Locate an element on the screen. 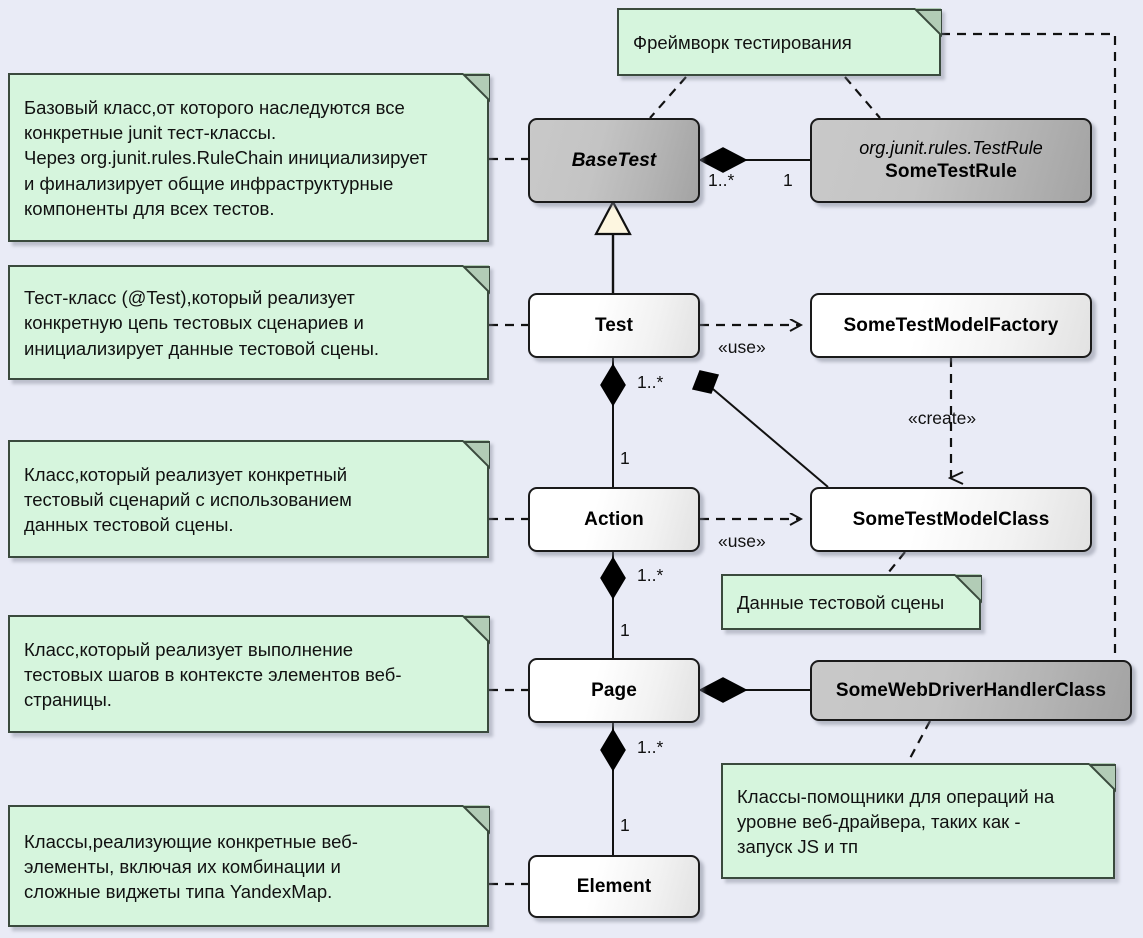 This screenshot has height=938, width=1143. class-box-test: Test is located at coordinates (614, 325).